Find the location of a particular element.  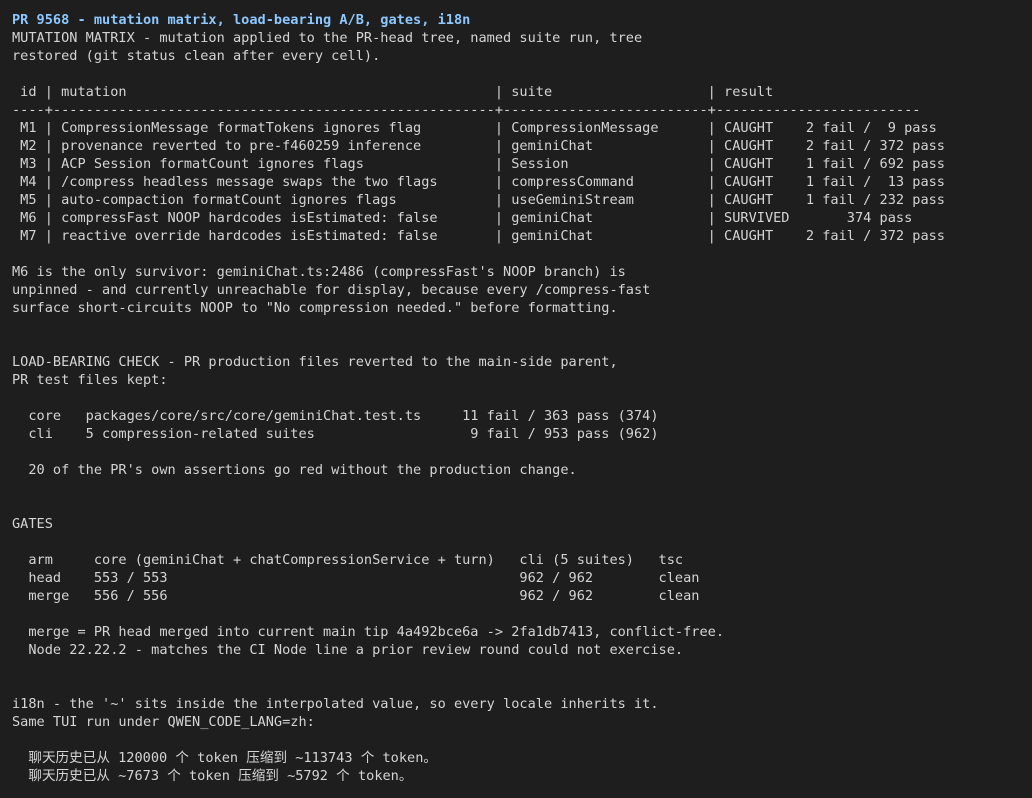

terminal-line: GATES is located at coordinates (32, 524).